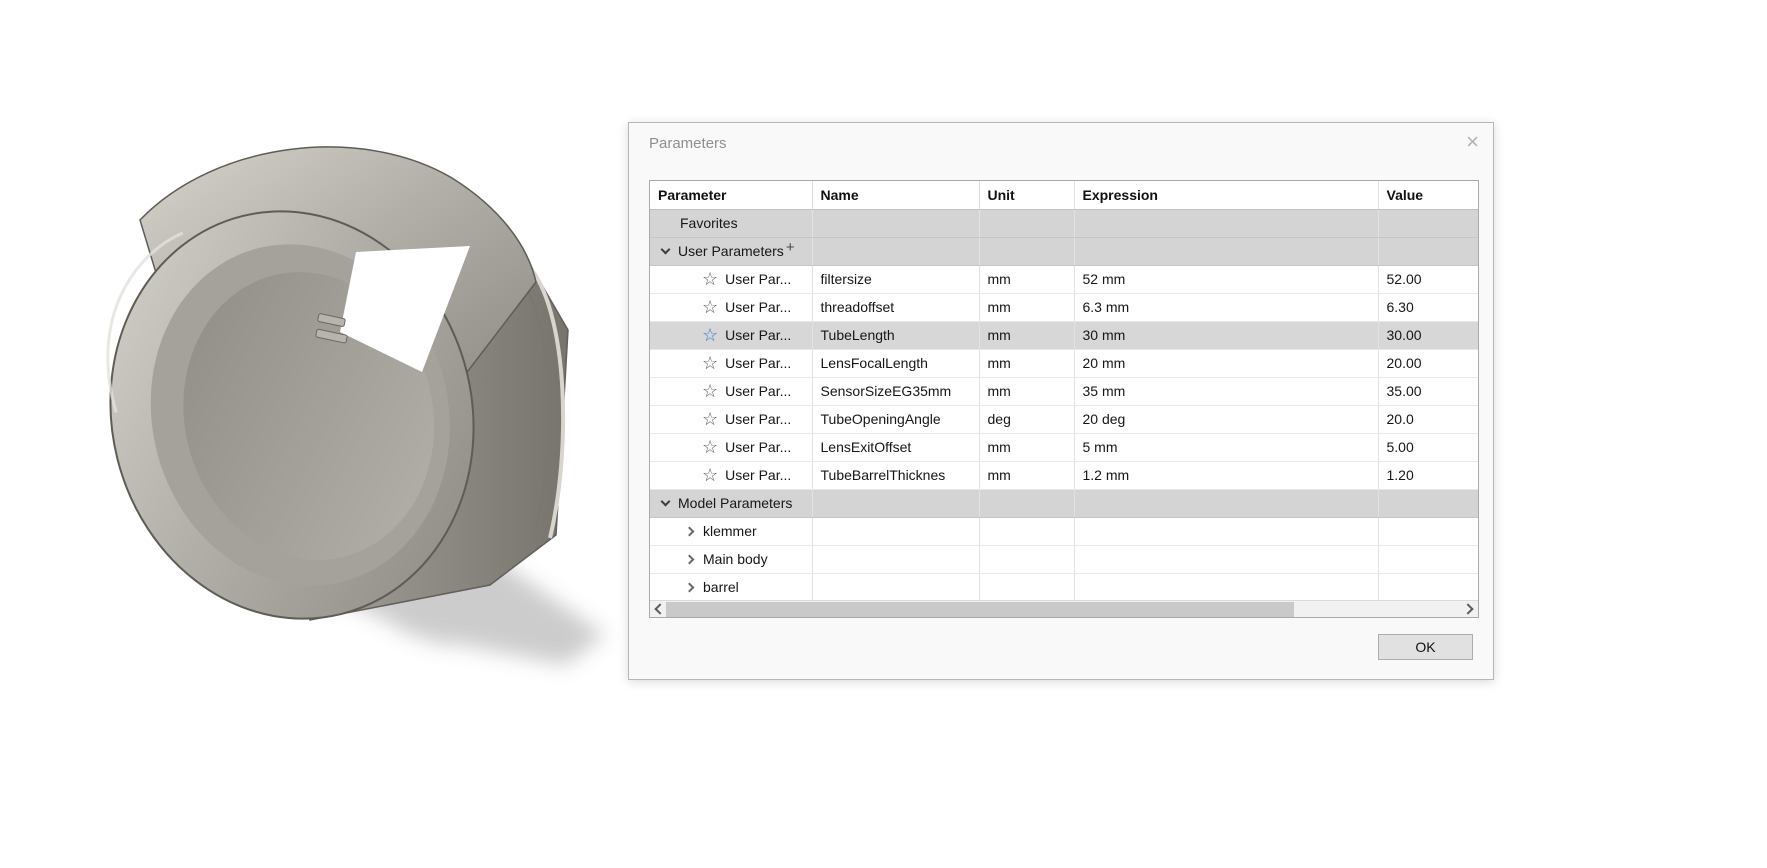 The image size is (1767, 868). I want to click on section-row: Favorites, so click(1064, 223).